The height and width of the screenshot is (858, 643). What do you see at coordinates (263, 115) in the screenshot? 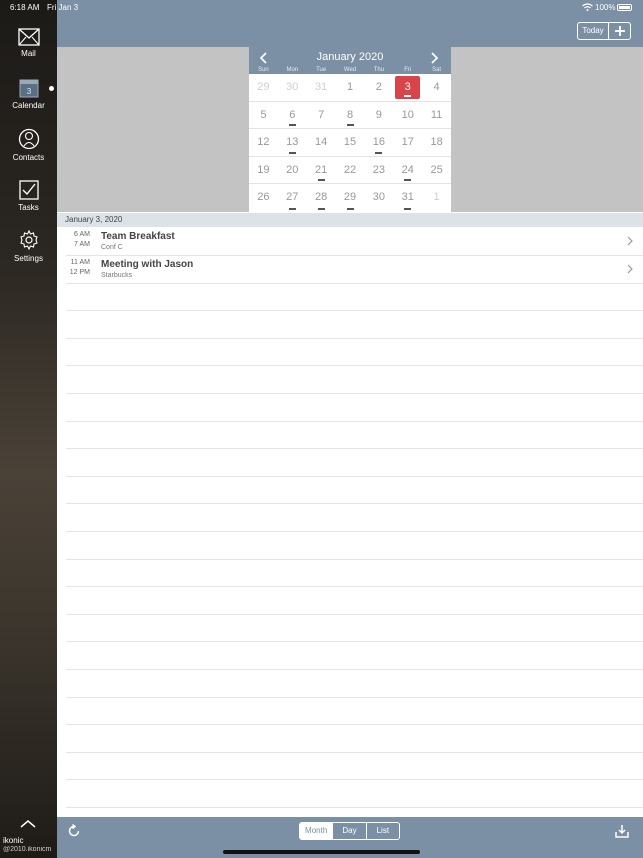
I see `calendar-day: 5` at bounding box center [263, 115].